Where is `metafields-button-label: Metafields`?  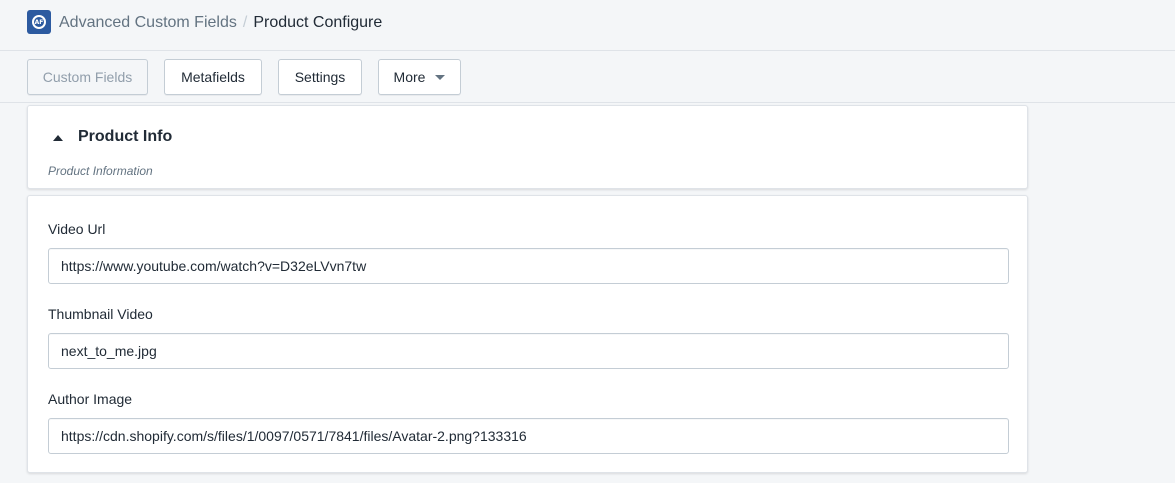
metafields-button-label: Metafields is located at coordinates (213, 77).